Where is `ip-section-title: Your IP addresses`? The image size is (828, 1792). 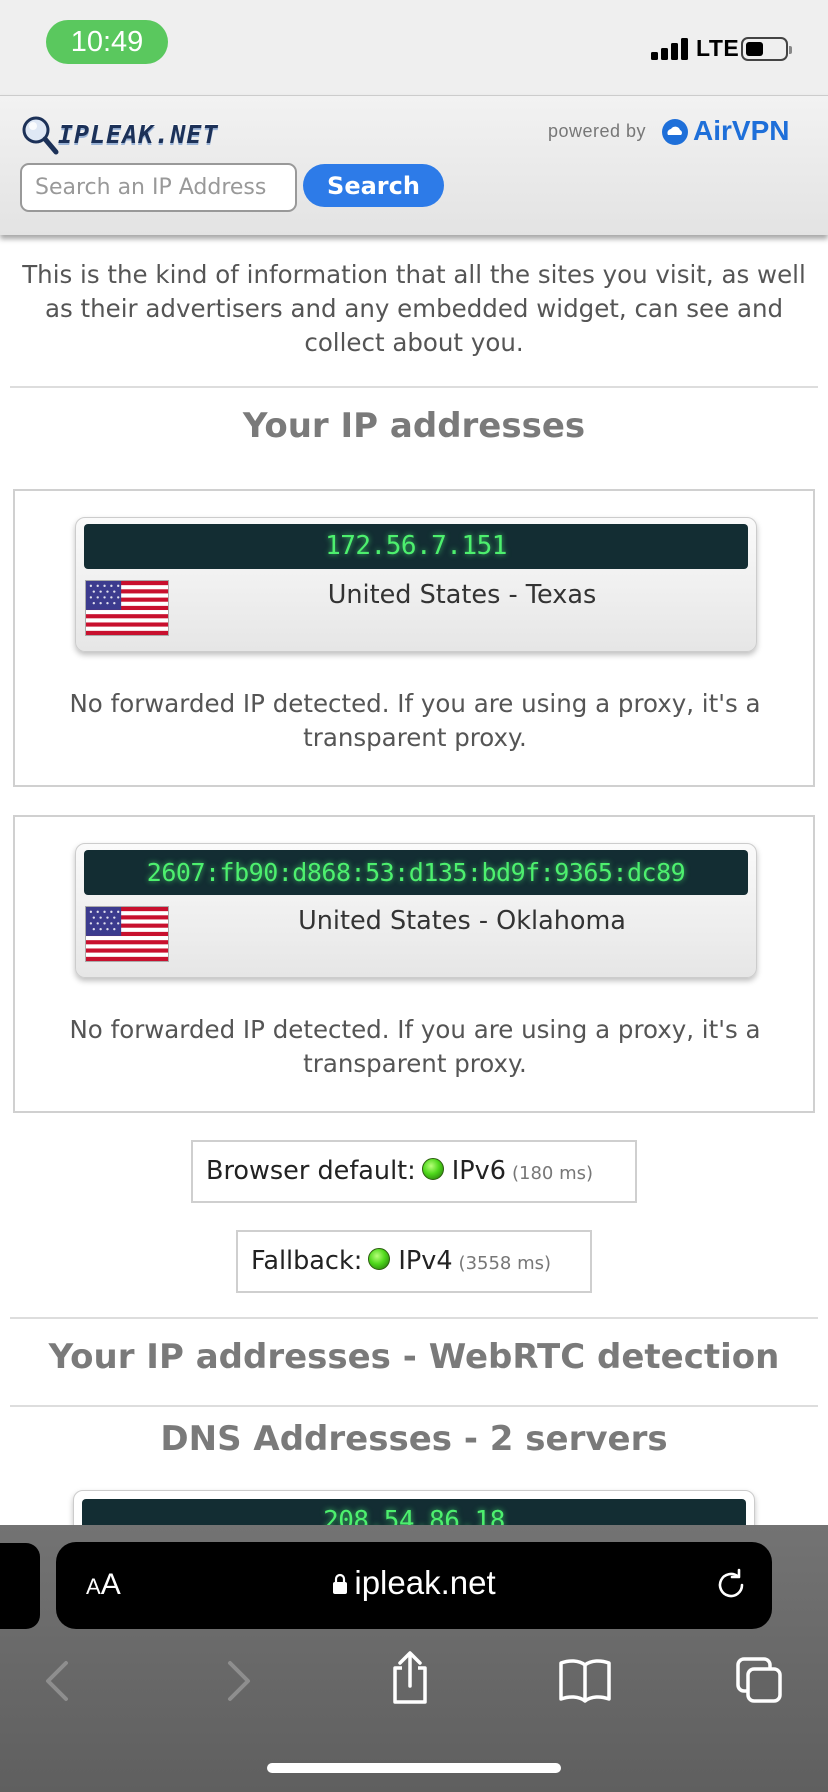
ip-section-title: Your IP addresses is located at coordinates (414, 426).